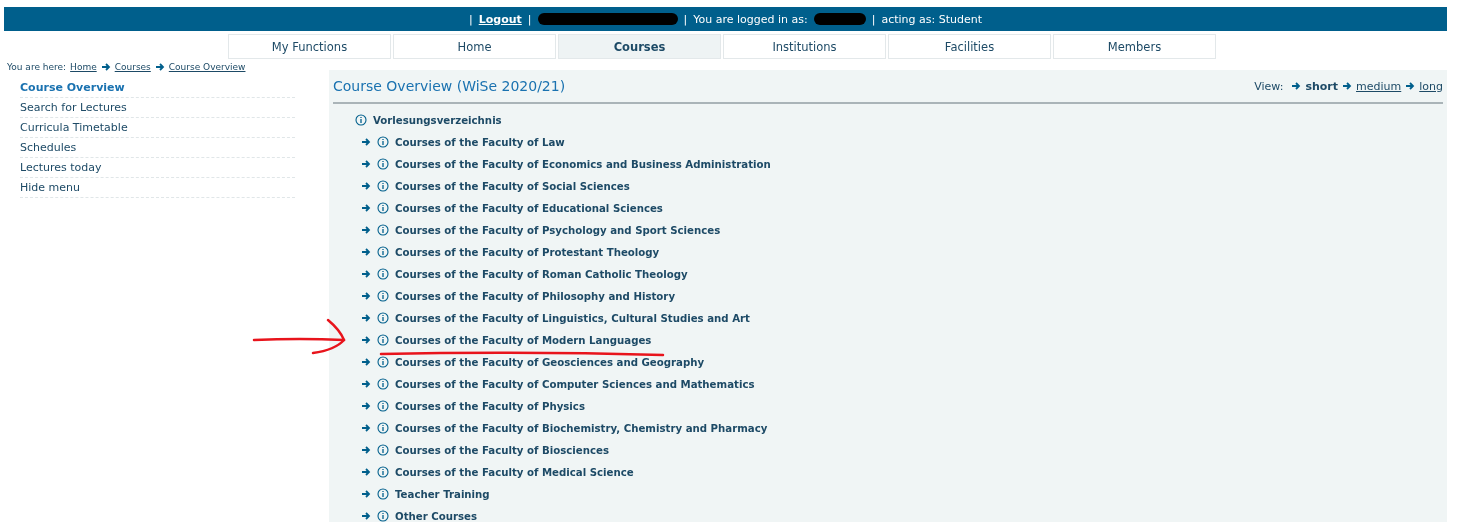 Image resolution: width=1457 pixels, height=522 pixels. I want to click on nav-tab: Home, so click(474, 46).